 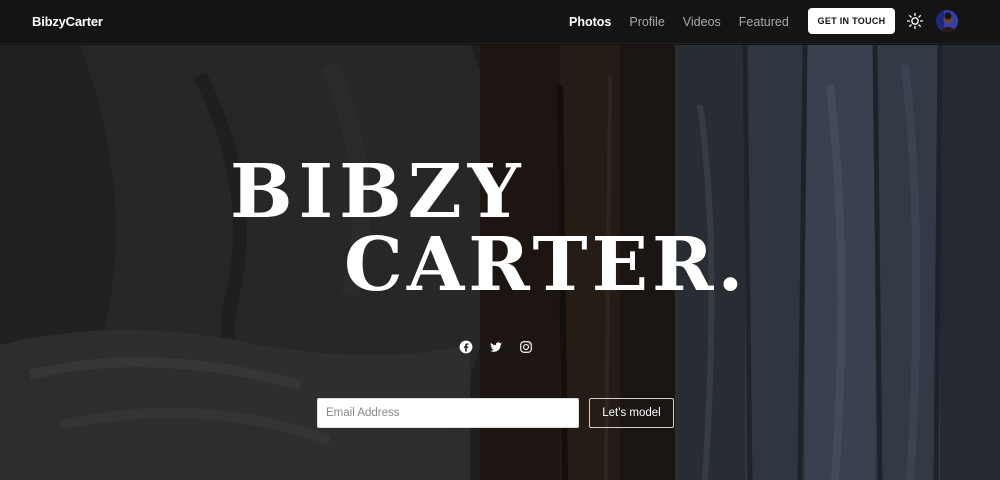 I want to click on instagram-icon, so click(x=526, y=347).